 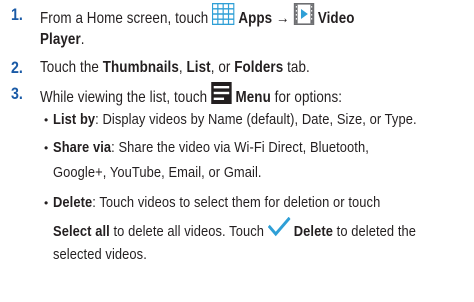 What do you see at coordinates (336, 19) in the screenshot?
I see `video-label-part-1: Video` at bounding box center [336, 19].